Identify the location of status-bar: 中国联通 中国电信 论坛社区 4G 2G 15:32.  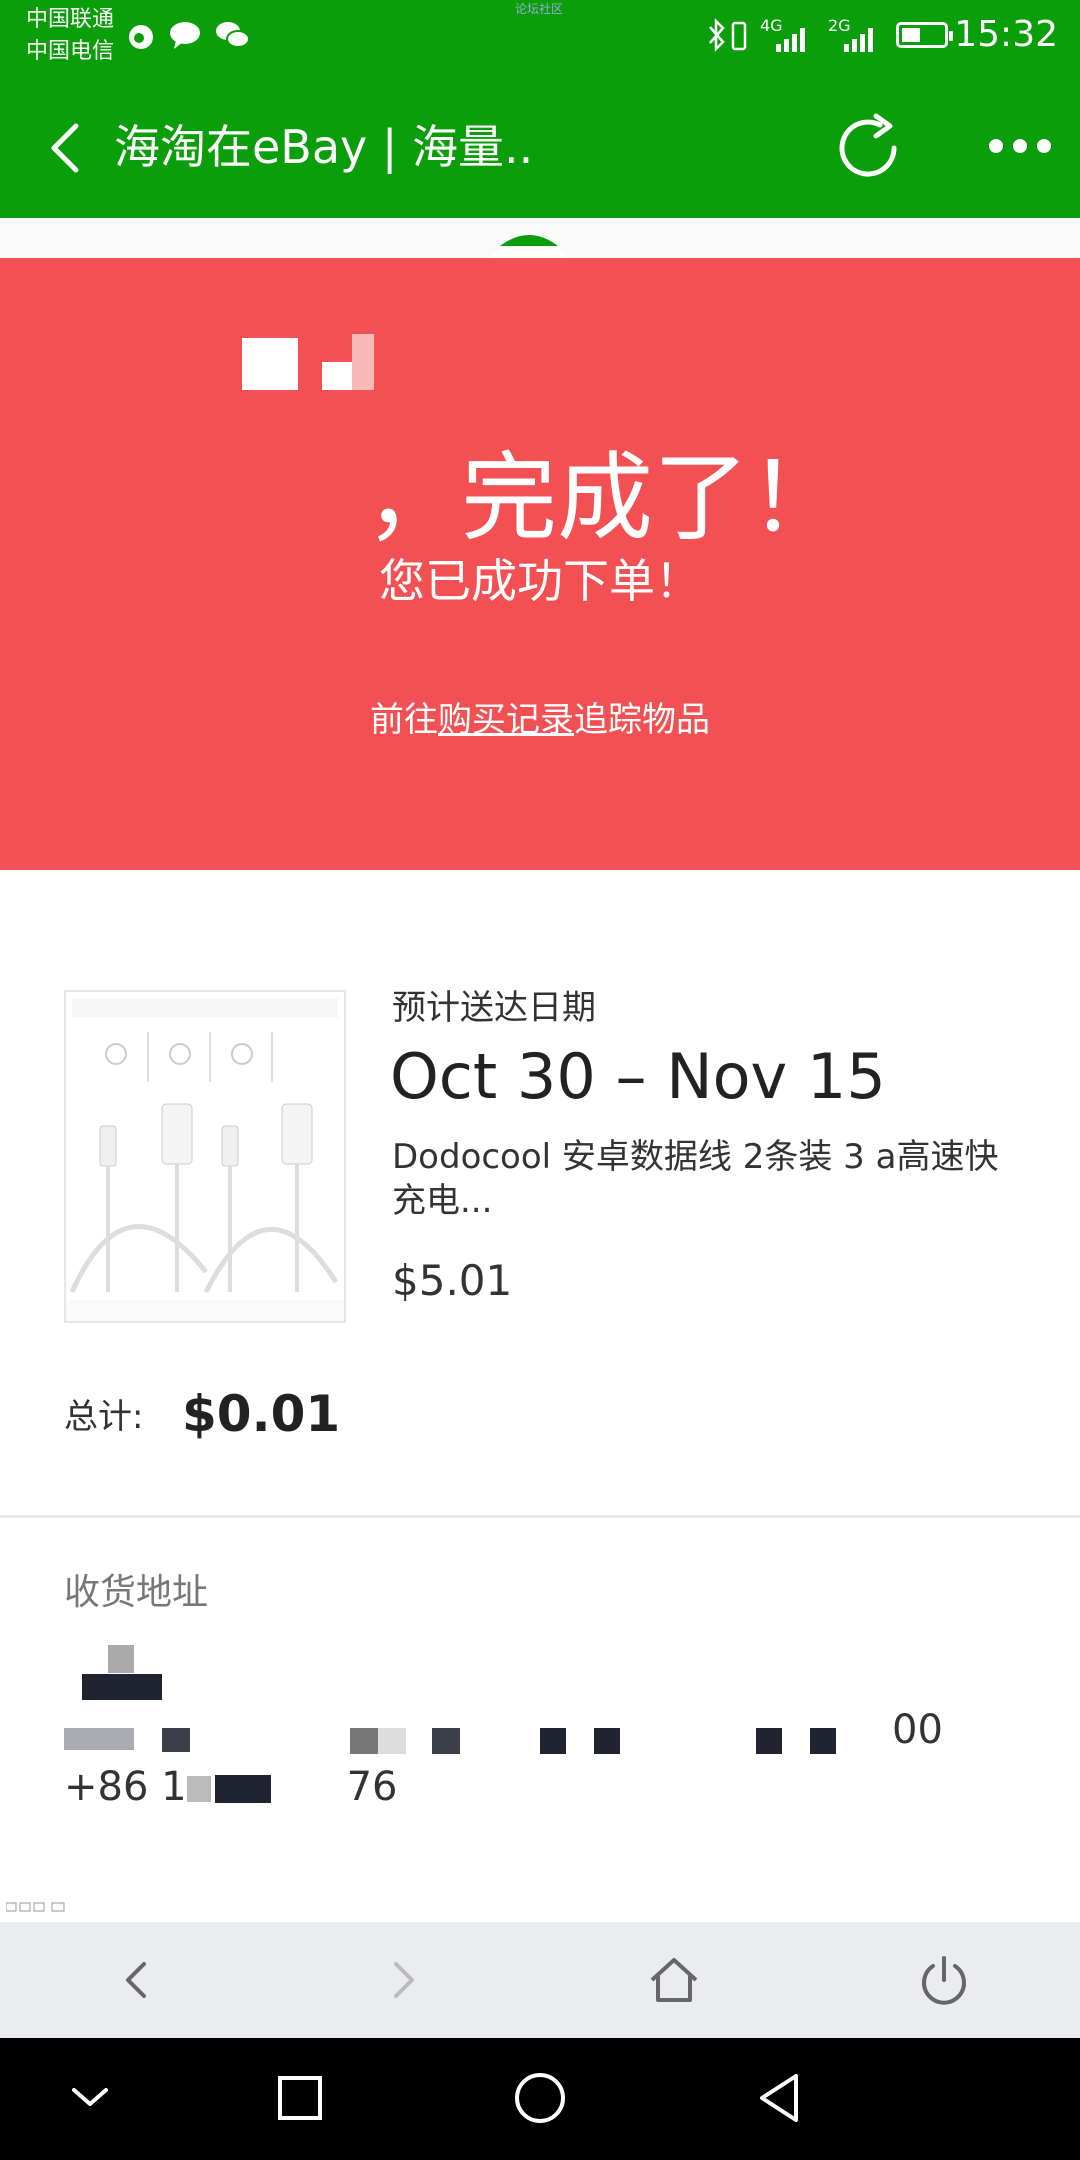
(540, 35).